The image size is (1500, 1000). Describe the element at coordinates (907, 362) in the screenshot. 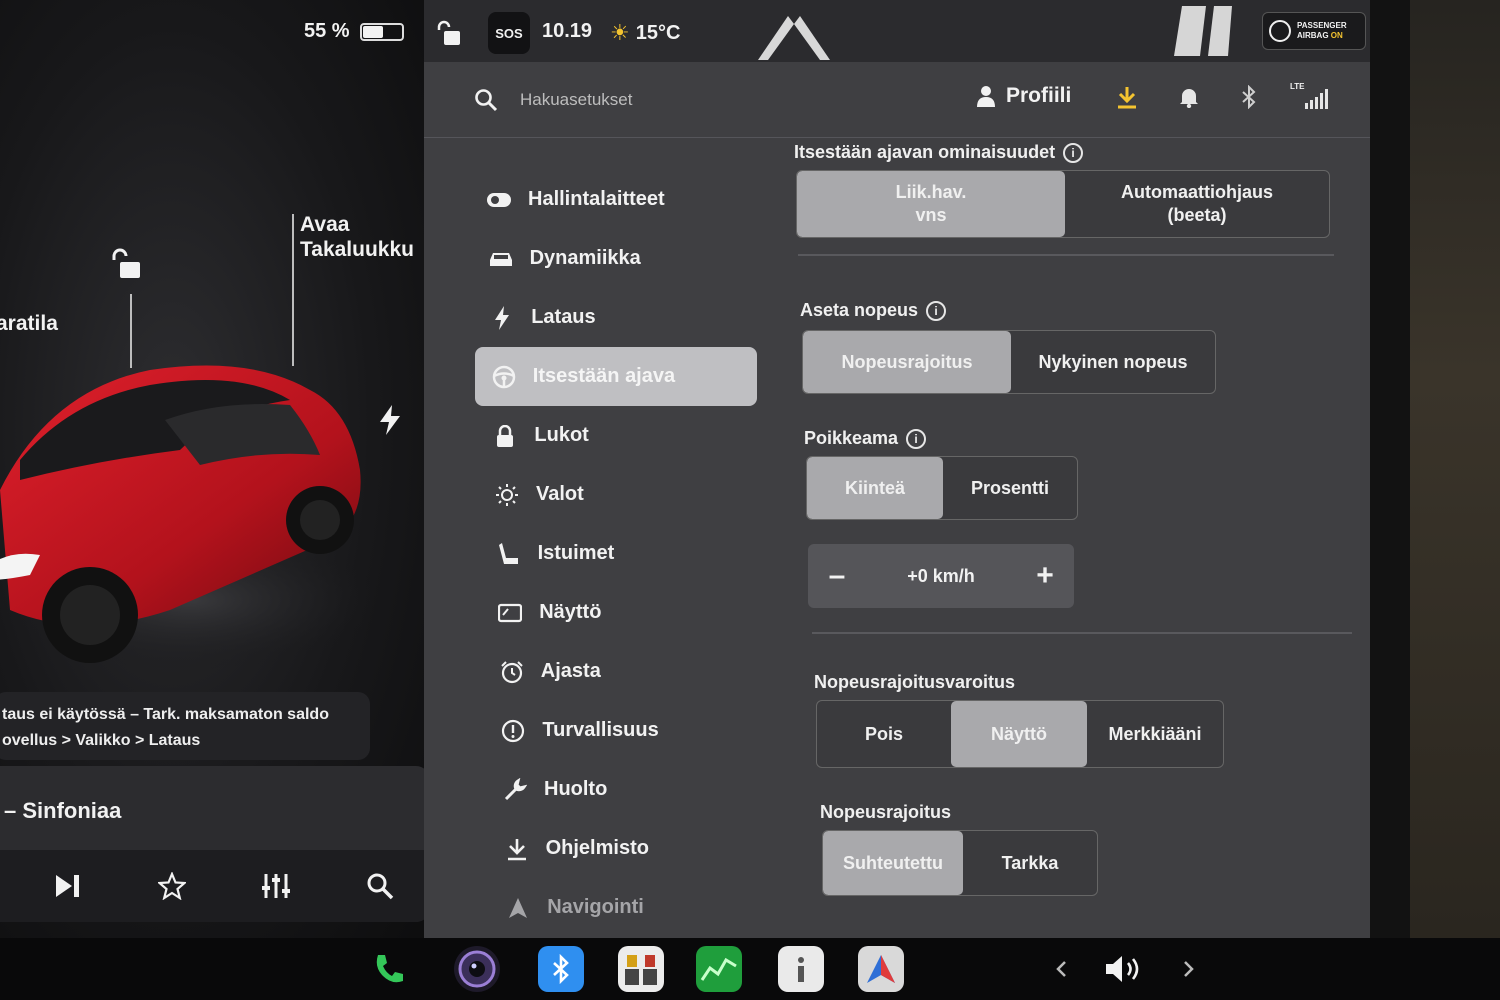

I see `speed-option: Nopeusrajoitus` at that location.